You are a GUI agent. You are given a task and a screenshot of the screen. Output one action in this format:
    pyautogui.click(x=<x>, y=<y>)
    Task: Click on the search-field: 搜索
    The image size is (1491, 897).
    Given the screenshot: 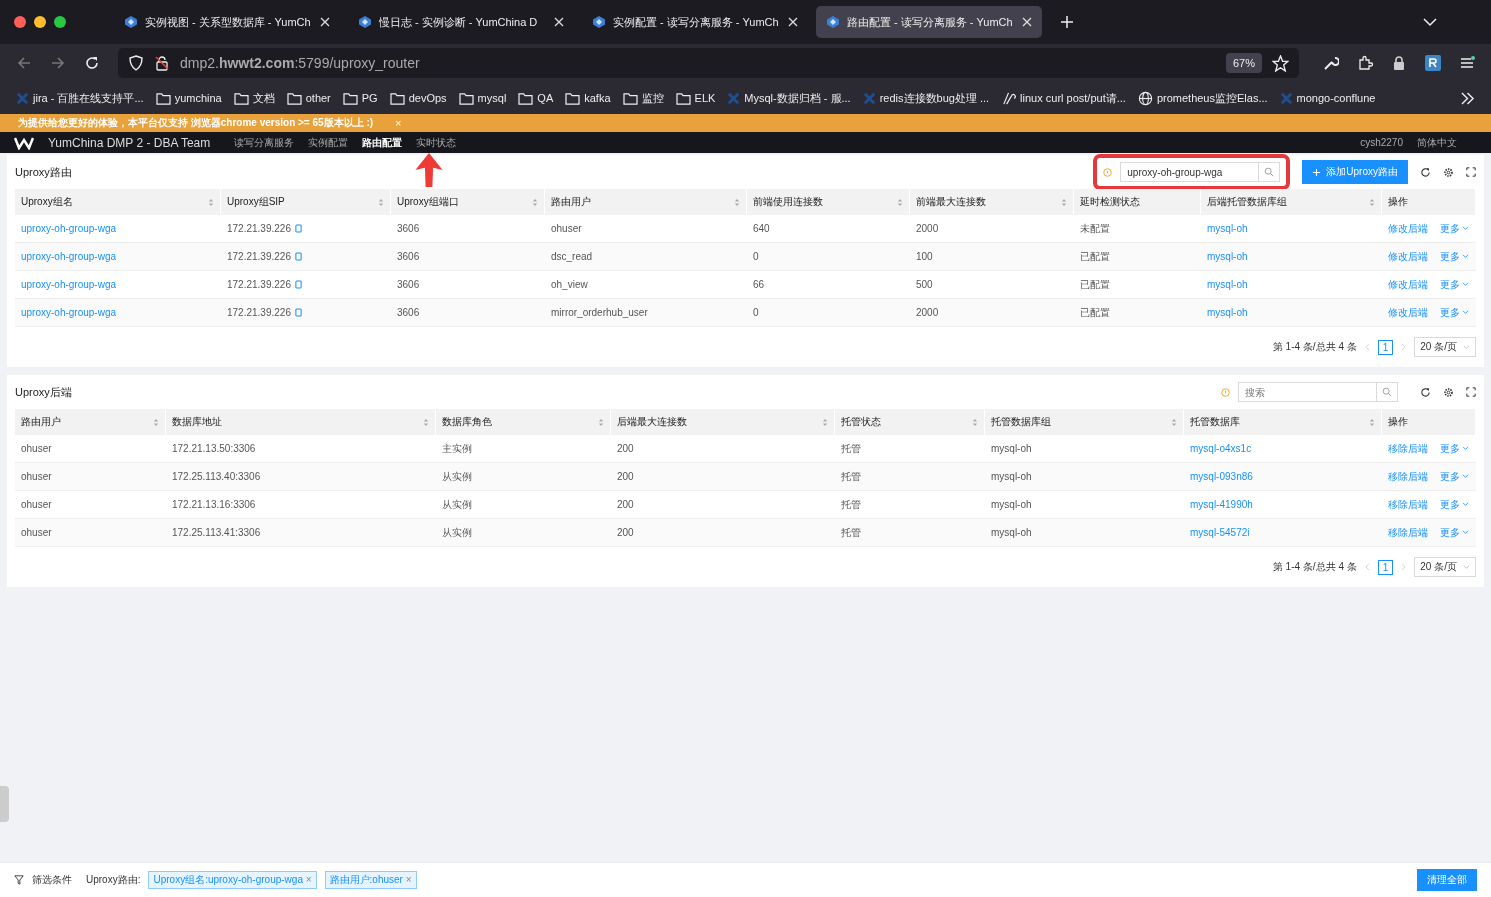 What is the action you would take?
    pyautogui.click(x=1307, y=392)
    